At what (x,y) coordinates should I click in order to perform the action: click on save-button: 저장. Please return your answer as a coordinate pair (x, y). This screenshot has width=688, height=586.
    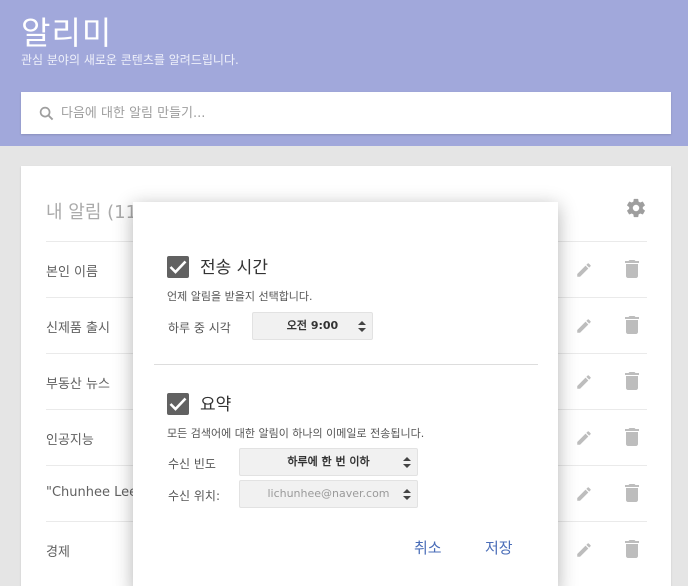
    Looking at the image, I should click on (499, 547).